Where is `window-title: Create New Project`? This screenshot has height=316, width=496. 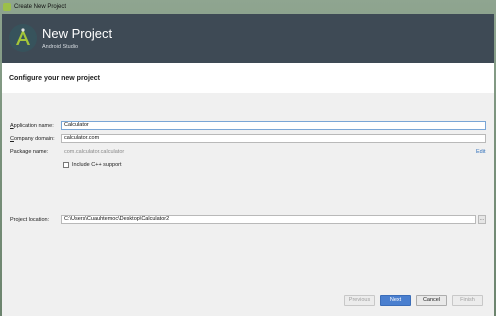 window-title: Create New Project is located at coordinates (40, 7).